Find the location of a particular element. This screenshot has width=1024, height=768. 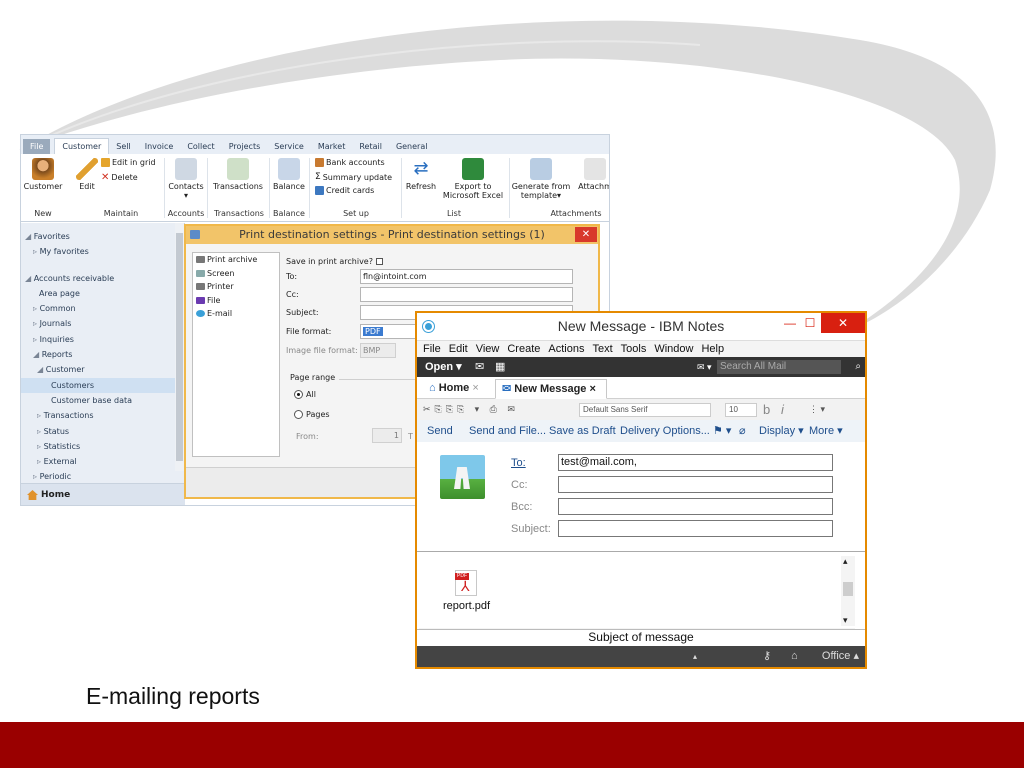

nav-home-button: Home is located at coordinates (103, 494).